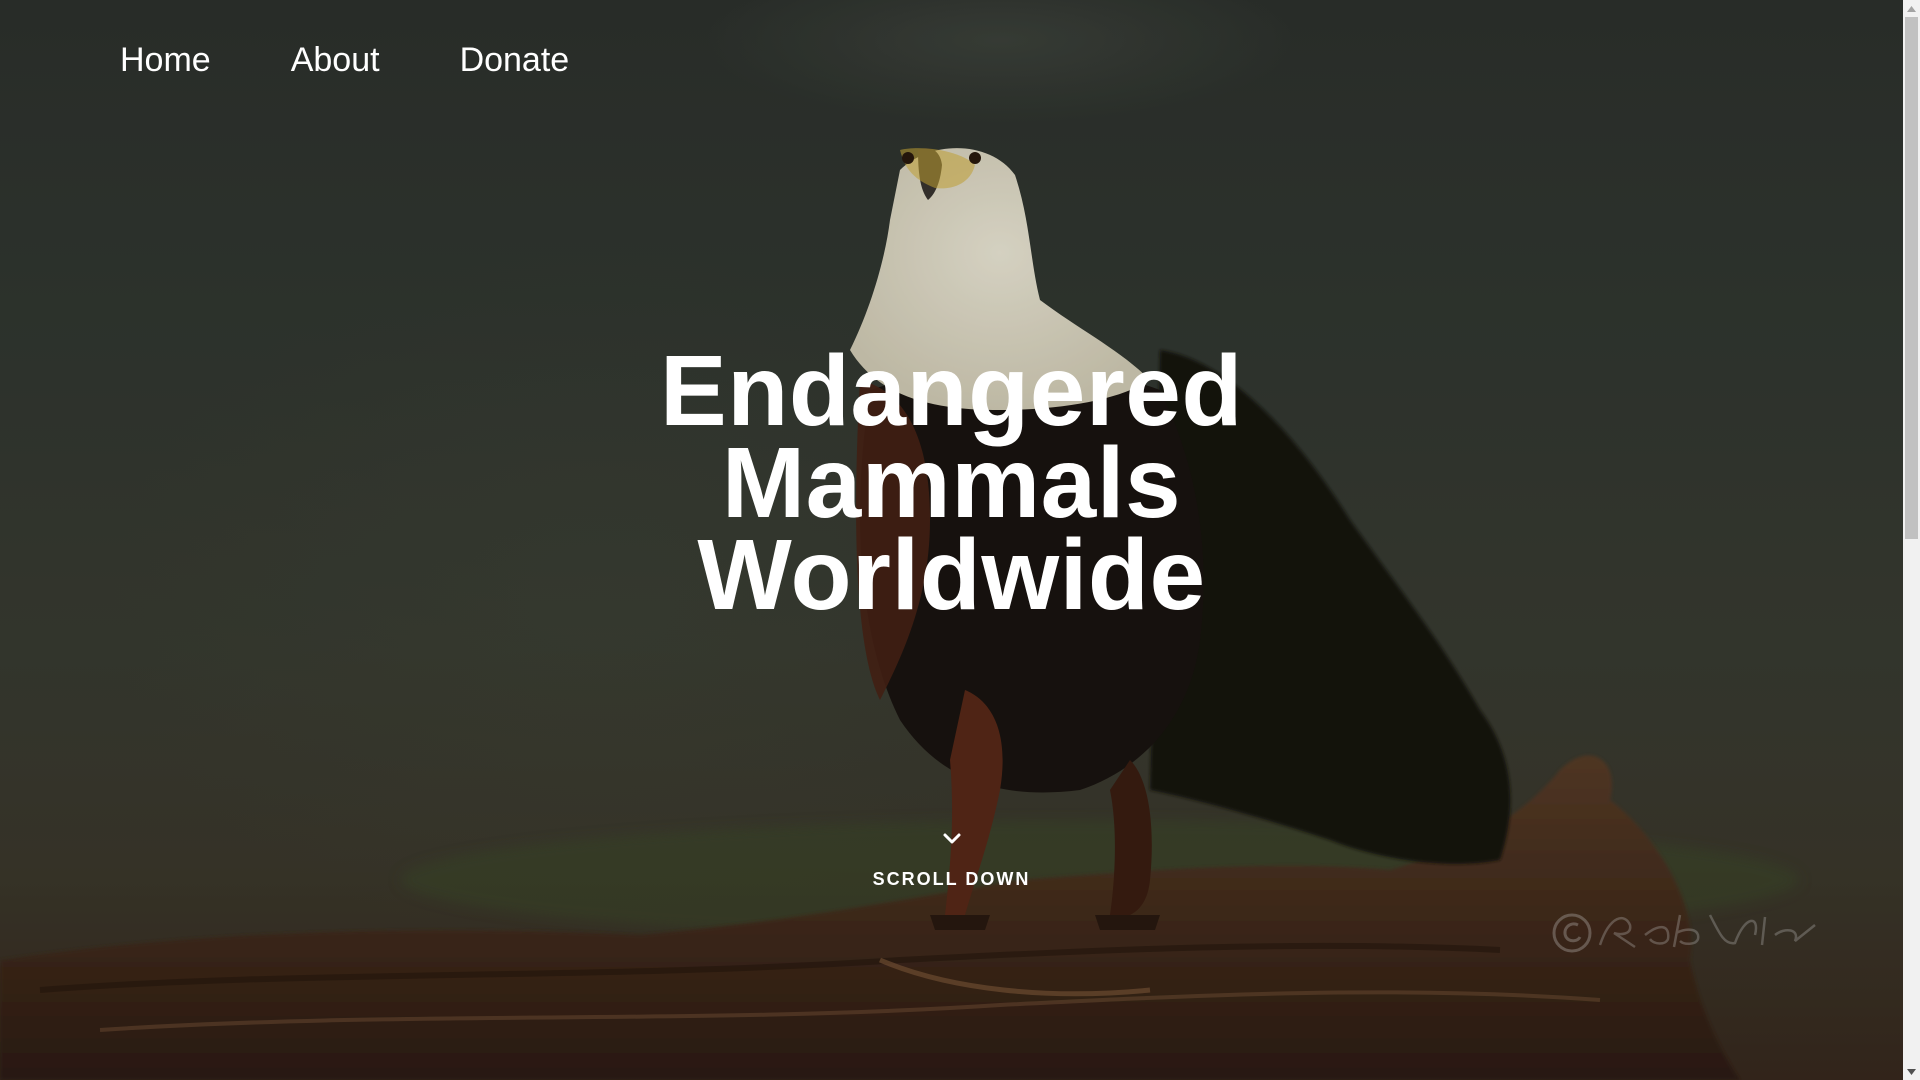  Describe the element at coordinates (1911, 1071) in the screenshot. I see `scroll-down-arrow-icon` at that location.